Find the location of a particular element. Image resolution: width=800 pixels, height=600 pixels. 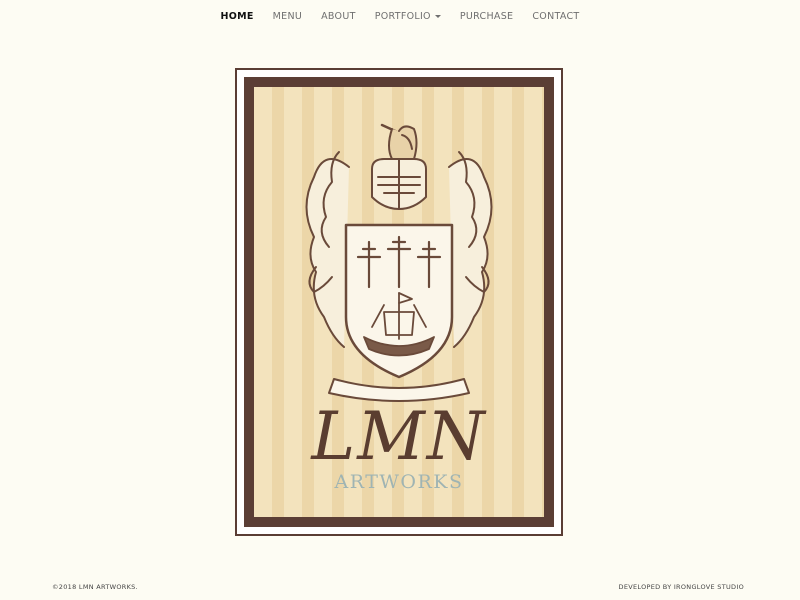

nav-portfolio-label: PORTFOLIO is located at coordinates (402, 16).